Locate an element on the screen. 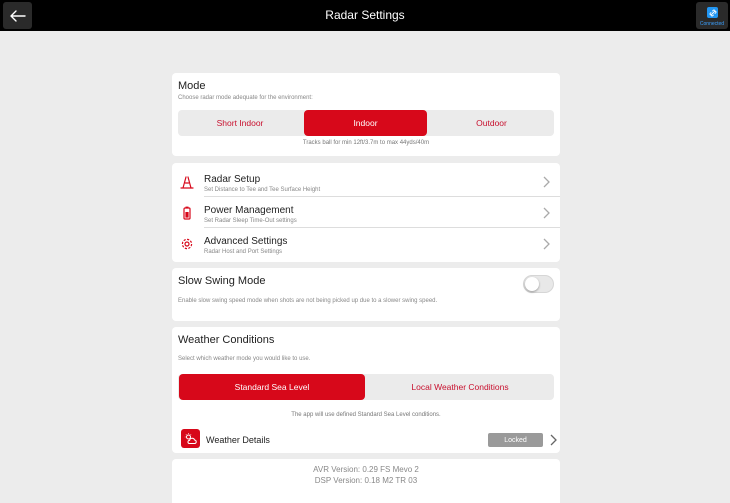 Image resolution: width=730 pixels, height=503 pixels. page-title: Radar Settings is located at coordinates (365, 15).